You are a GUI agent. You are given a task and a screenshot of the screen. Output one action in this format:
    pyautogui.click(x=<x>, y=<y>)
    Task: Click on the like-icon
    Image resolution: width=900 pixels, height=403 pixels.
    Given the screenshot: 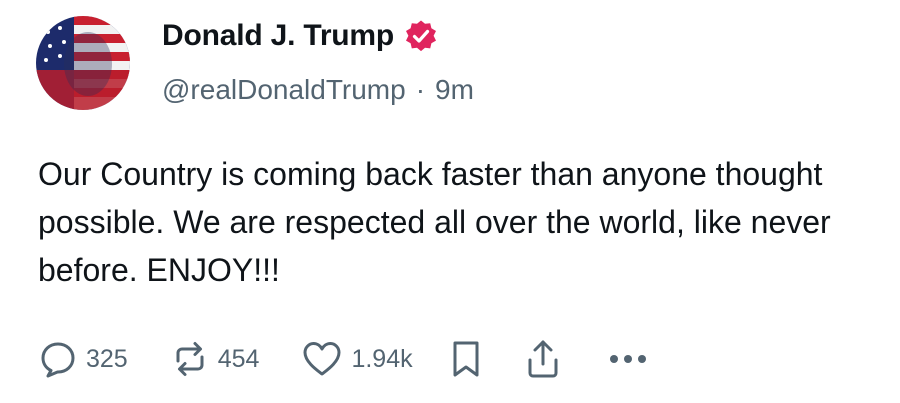 What is the action you would take?
    pyautogui.click(x=322, y=359)
    